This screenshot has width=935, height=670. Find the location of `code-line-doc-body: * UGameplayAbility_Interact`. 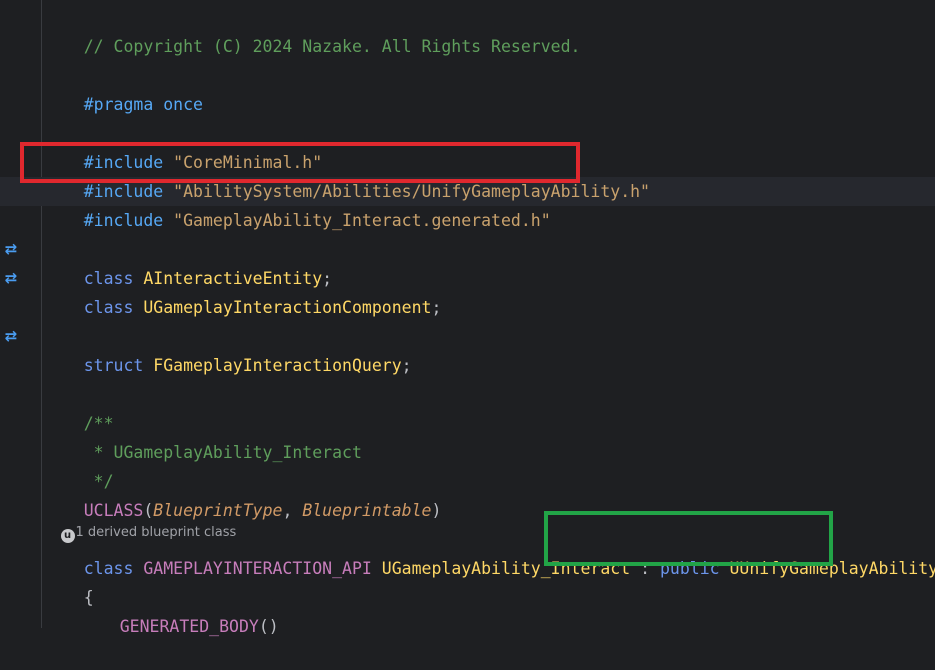

code-line-doc-body: * UGameplayAbility_Interact is located at coordinates (203, 423).